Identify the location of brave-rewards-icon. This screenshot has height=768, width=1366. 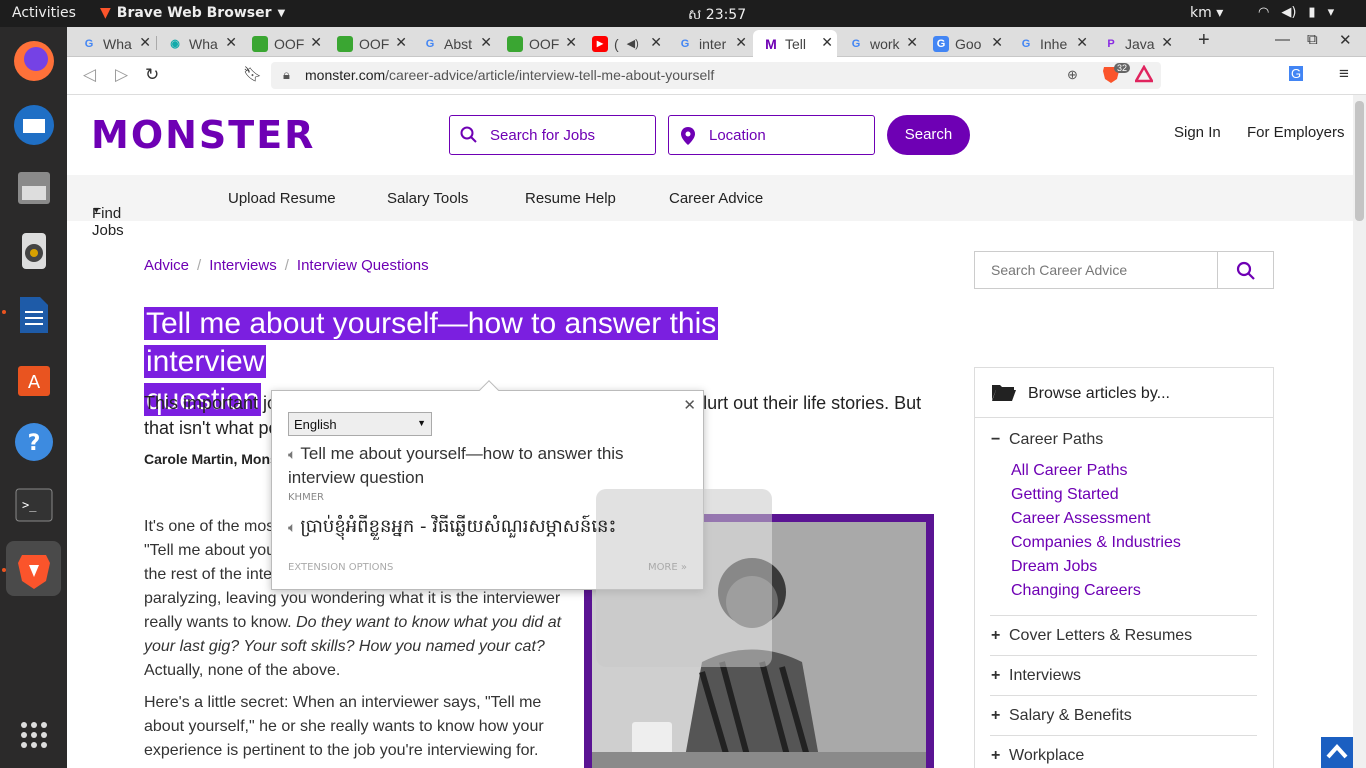
(1144, 76).